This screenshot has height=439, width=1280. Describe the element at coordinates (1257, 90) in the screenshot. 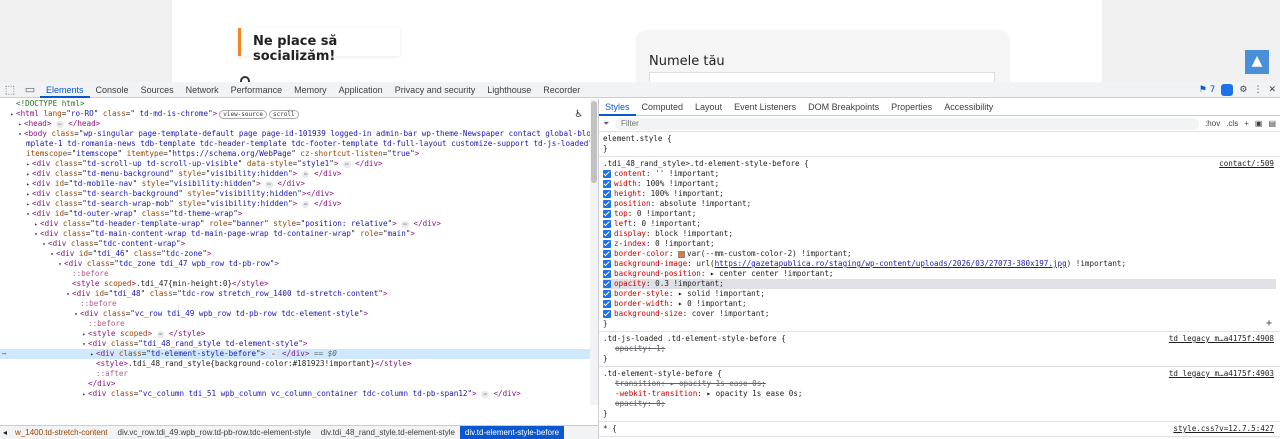

I see `more-menu-icon: ⋮` at that location.